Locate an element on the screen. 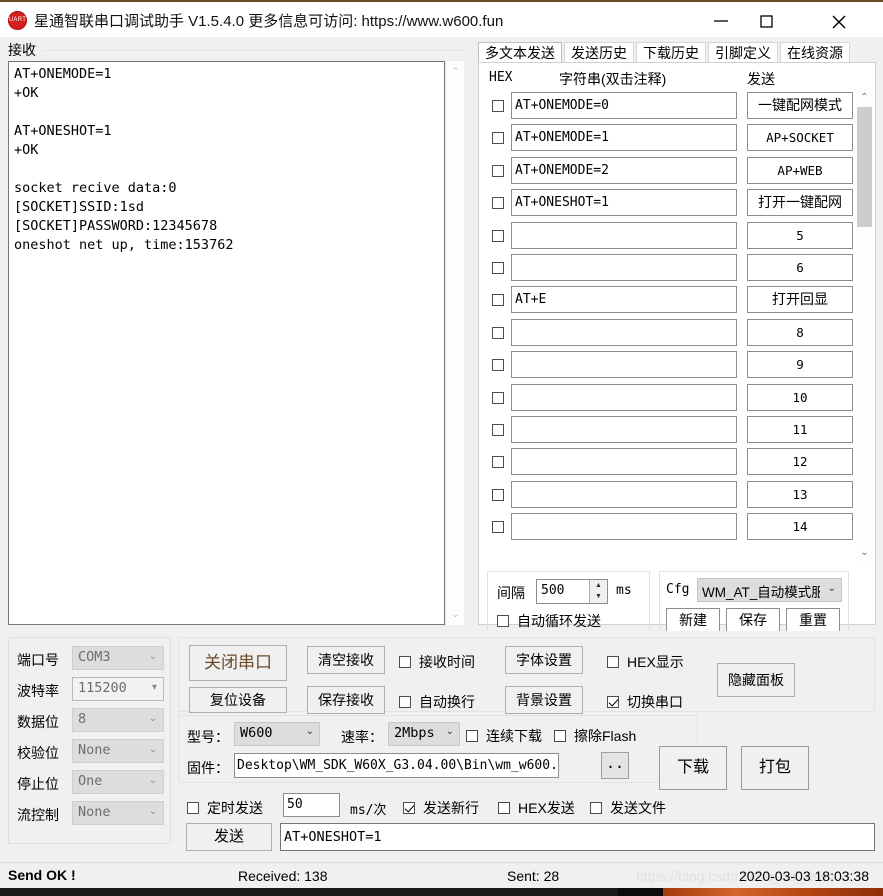 The height and width of the screenshot is (896, 883). interval-spin-buttons: ▲ ▼ is located at coordinates (598, 591).